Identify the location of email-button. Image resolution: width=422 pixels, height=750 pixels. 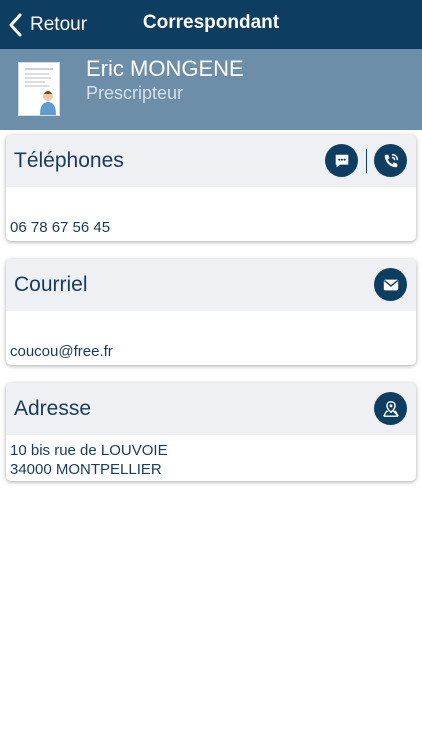
(390, 284).